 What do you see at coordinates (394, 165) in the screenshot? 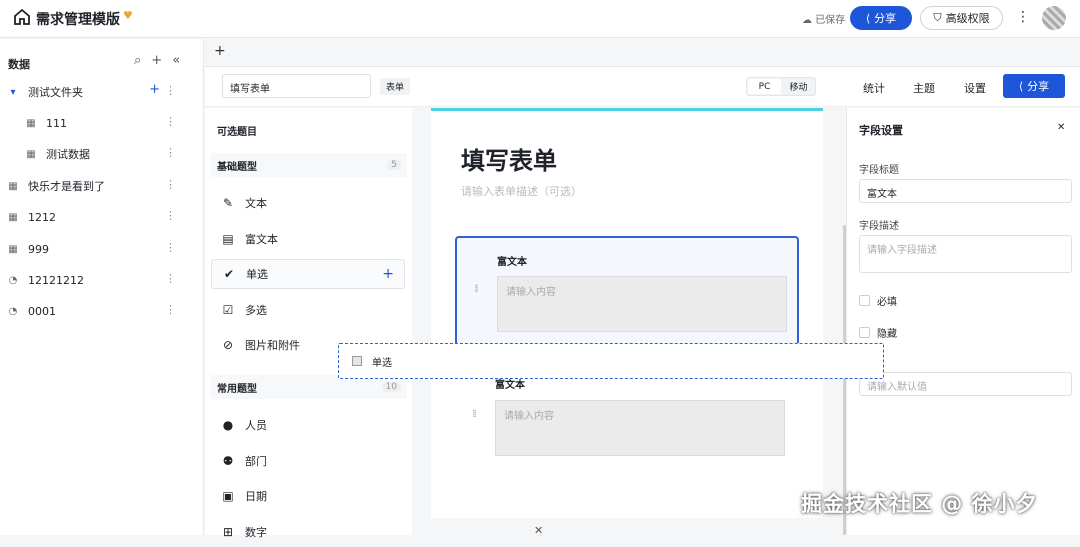
I see `section-count: 5` at bounding box center [394, 165].